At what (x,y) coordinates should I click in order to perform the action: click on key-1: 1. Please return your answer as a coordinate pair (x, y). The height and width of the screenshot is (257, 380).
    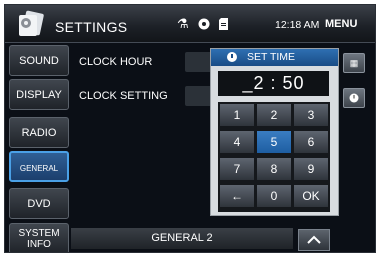
    Looking at the image, I should click on (237, 115).